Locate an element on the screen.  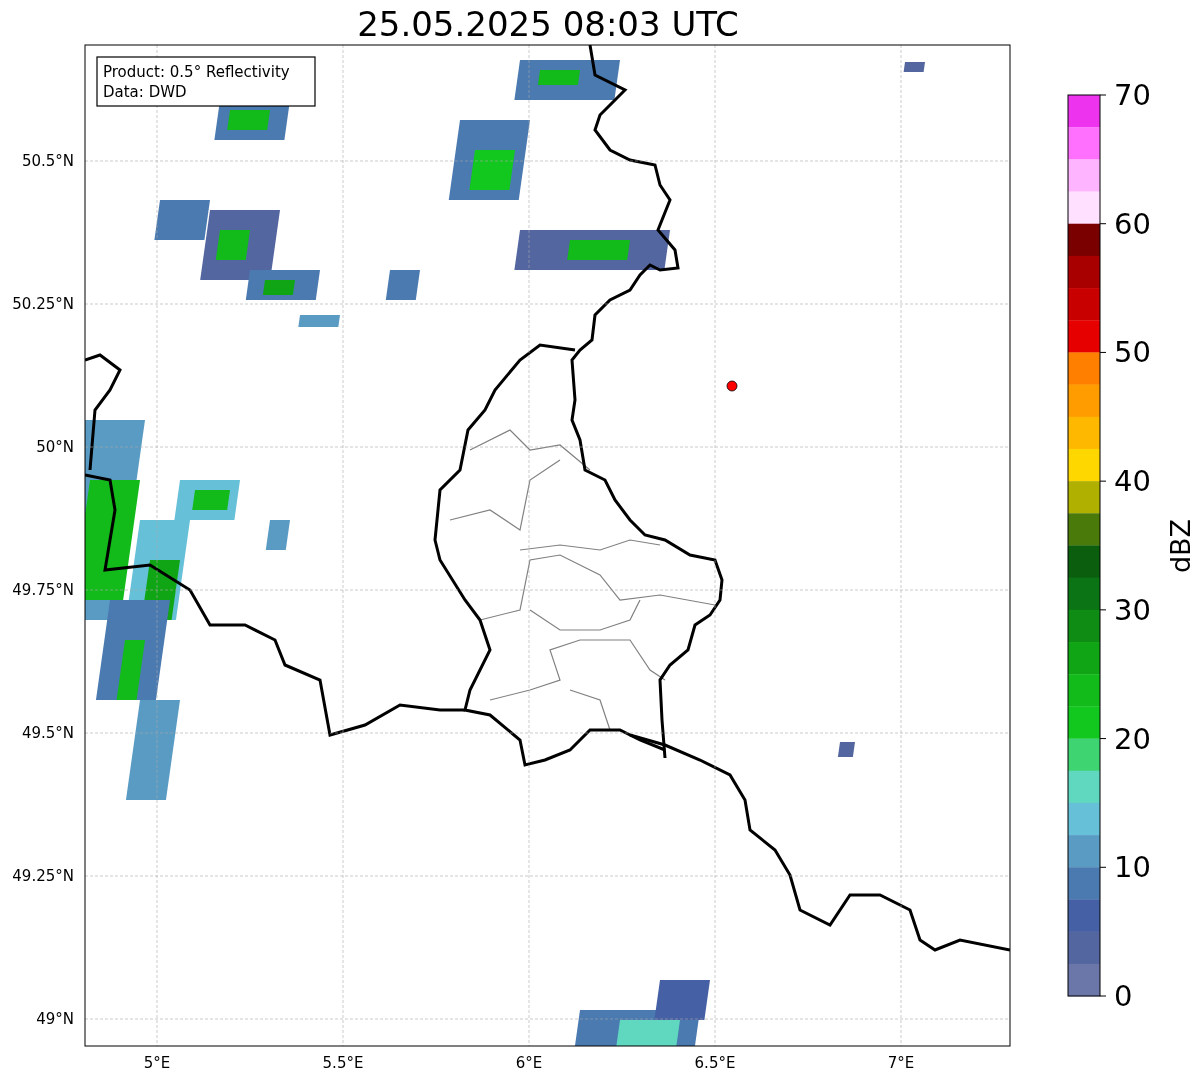
info-text: Data: DWD is located at coordinates (145, 92).